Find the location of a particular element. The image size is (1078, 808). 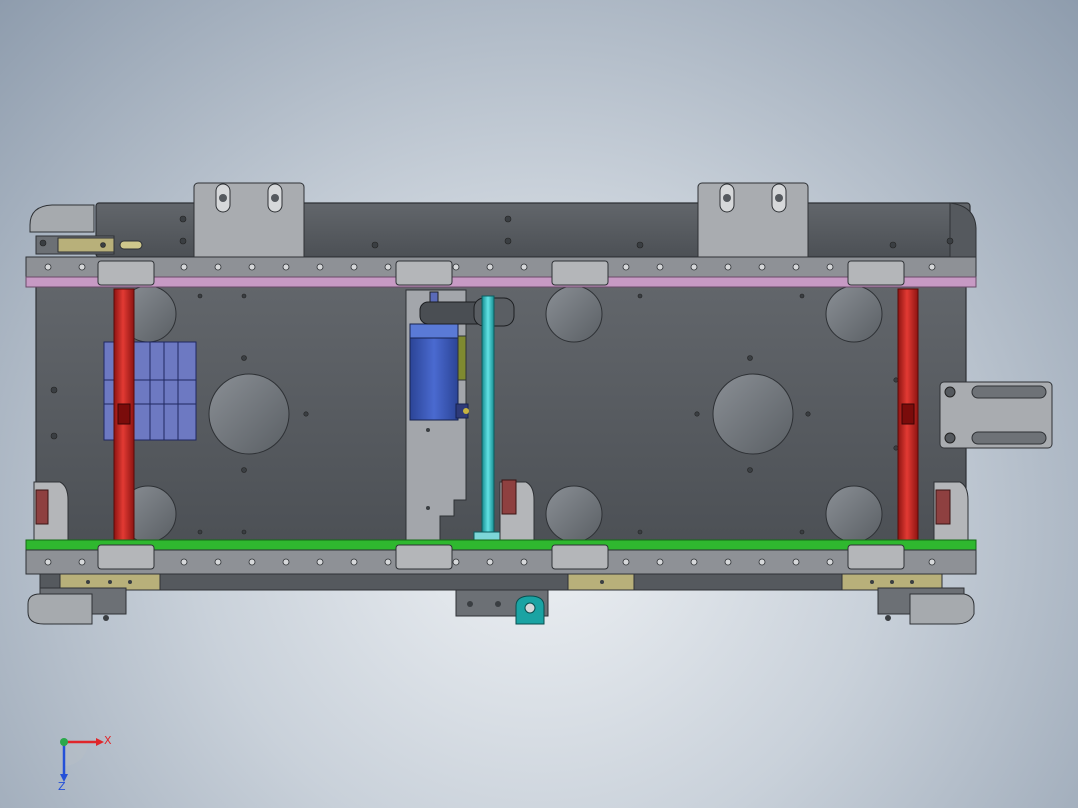

mounting-bracket-right is located at coordinates (996, 415).